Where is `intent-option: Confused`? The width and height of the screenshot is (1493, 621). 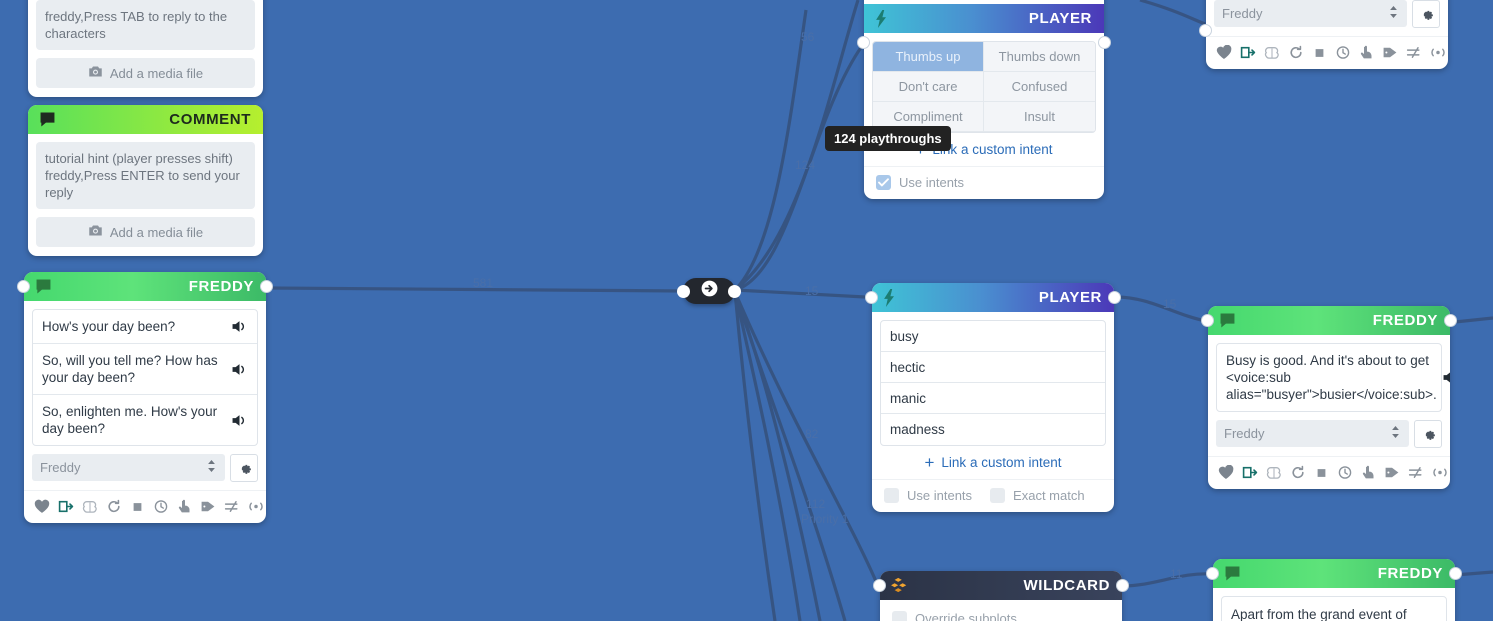 intent-option: Confused is located at coordinates (1039, 87).